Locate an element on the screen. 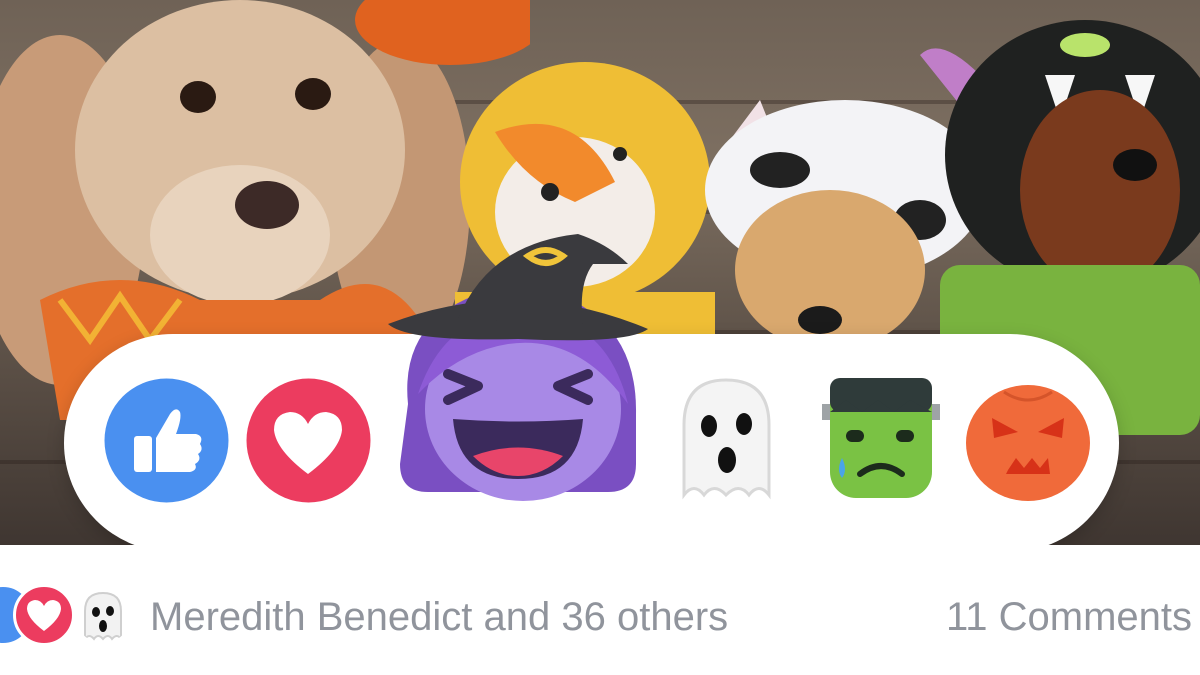 Image resolution: width=1200 pixels, height=675 pixels. ghost-icon is located at coordinates (726, 439).